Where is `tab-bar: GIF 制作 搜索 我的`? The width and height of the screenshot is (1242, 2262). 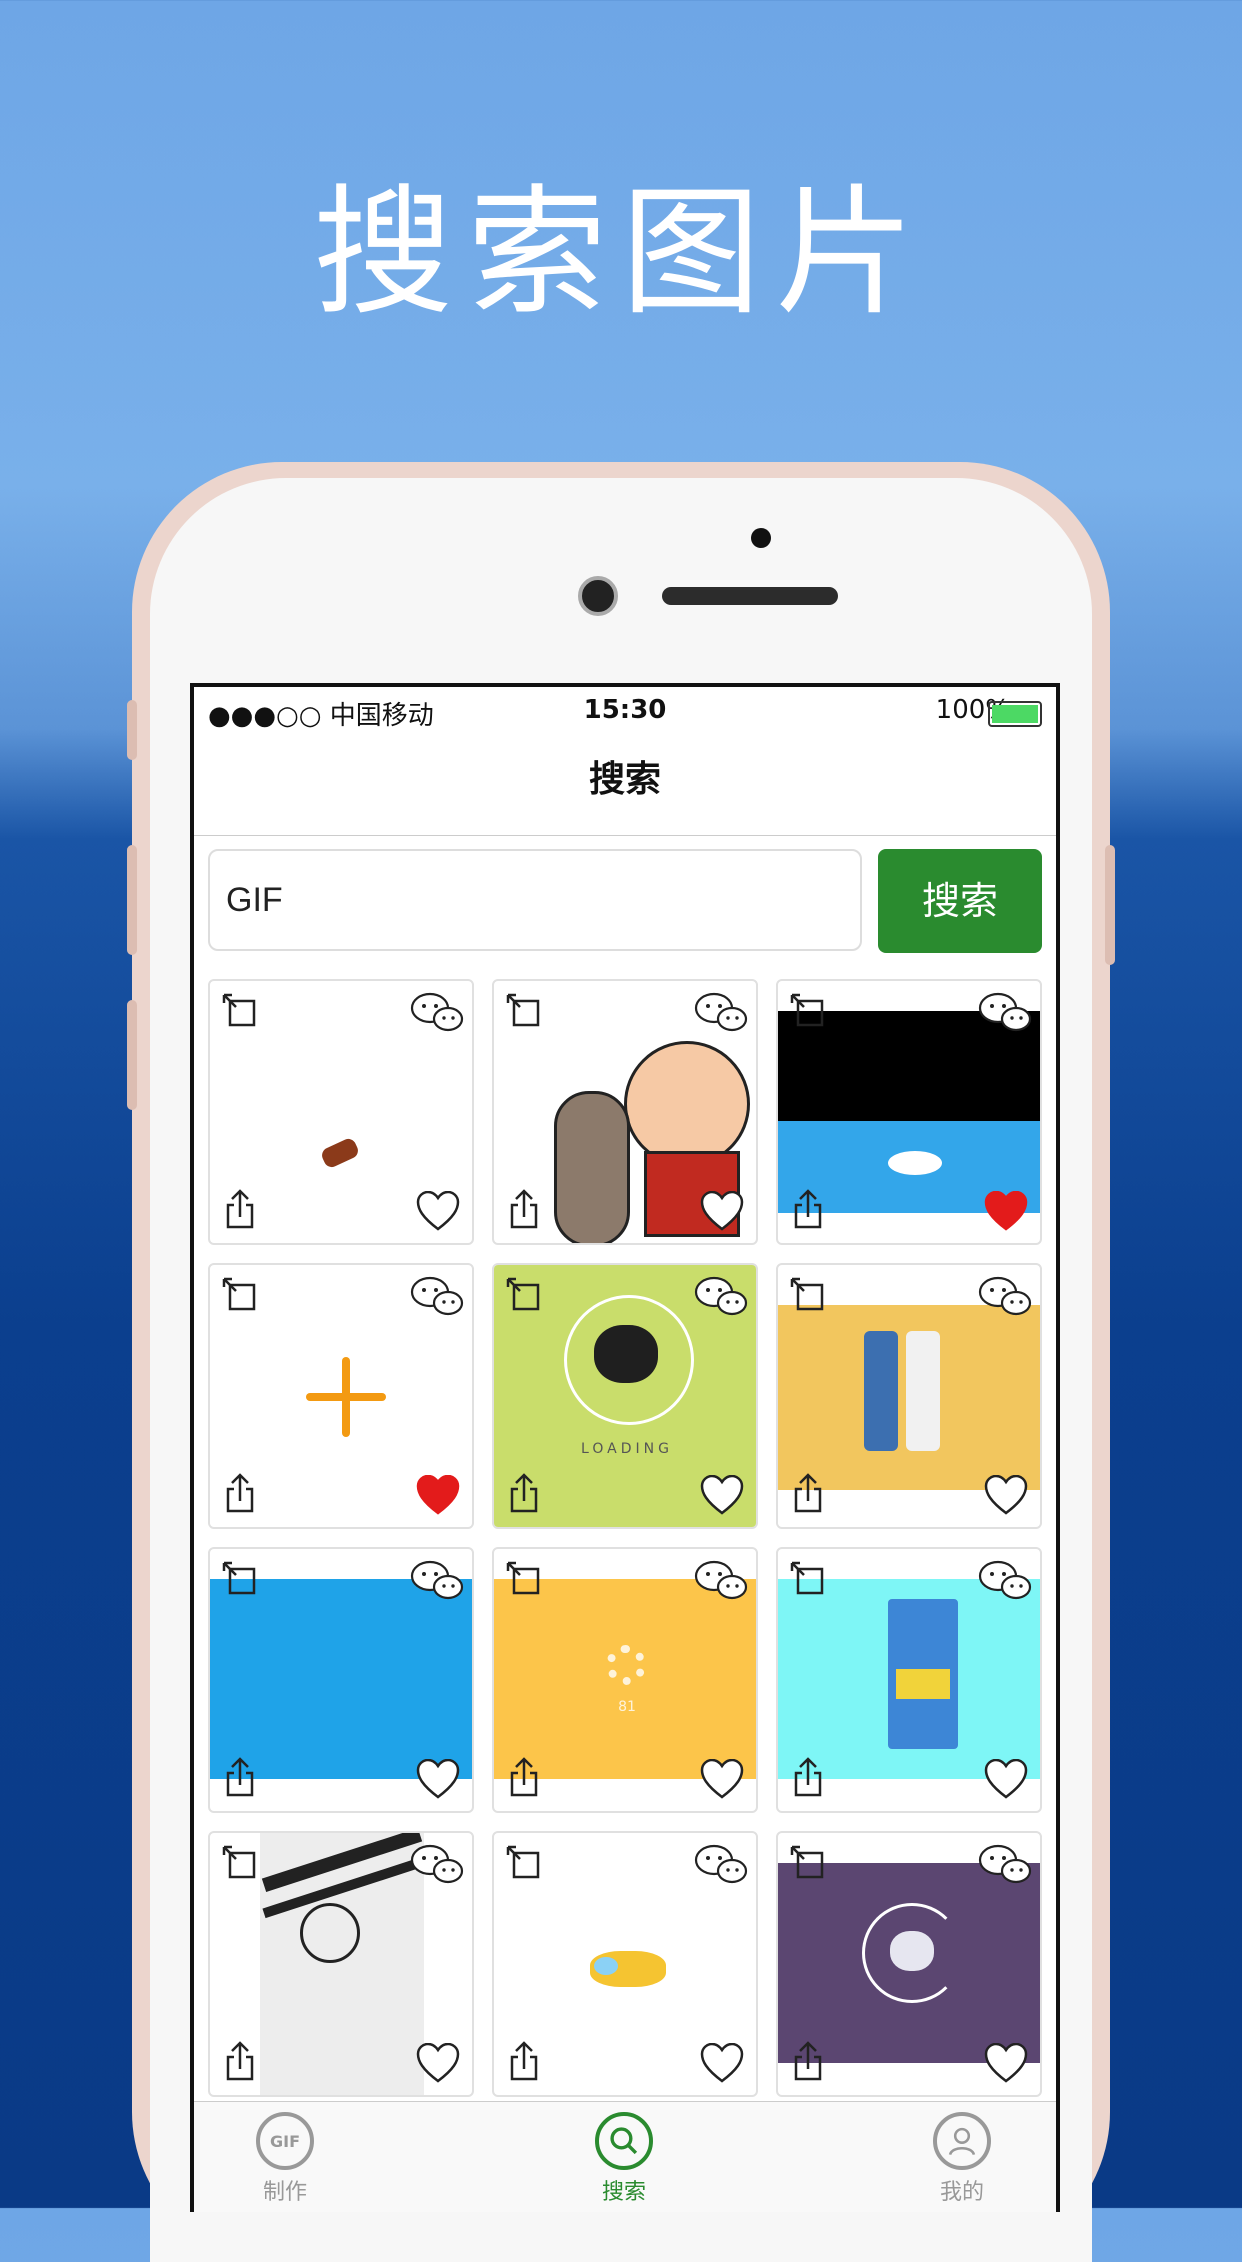
tab-bar: GIF 制作 搜索 我的 is located at coordinates (625, 2156).